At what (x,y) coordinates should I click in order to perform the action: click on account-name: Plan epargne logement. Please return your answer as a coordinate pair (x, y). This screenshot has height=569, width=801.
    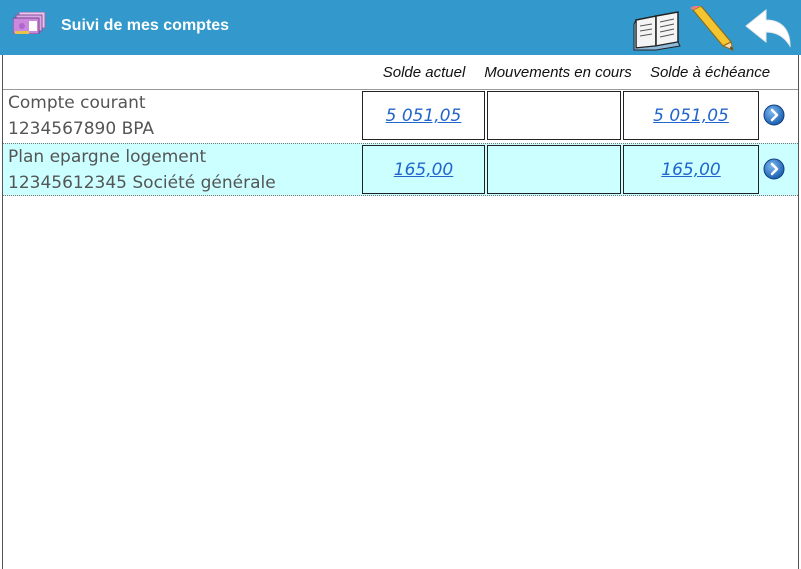
    Looking at the image, I should click on (107, 157).